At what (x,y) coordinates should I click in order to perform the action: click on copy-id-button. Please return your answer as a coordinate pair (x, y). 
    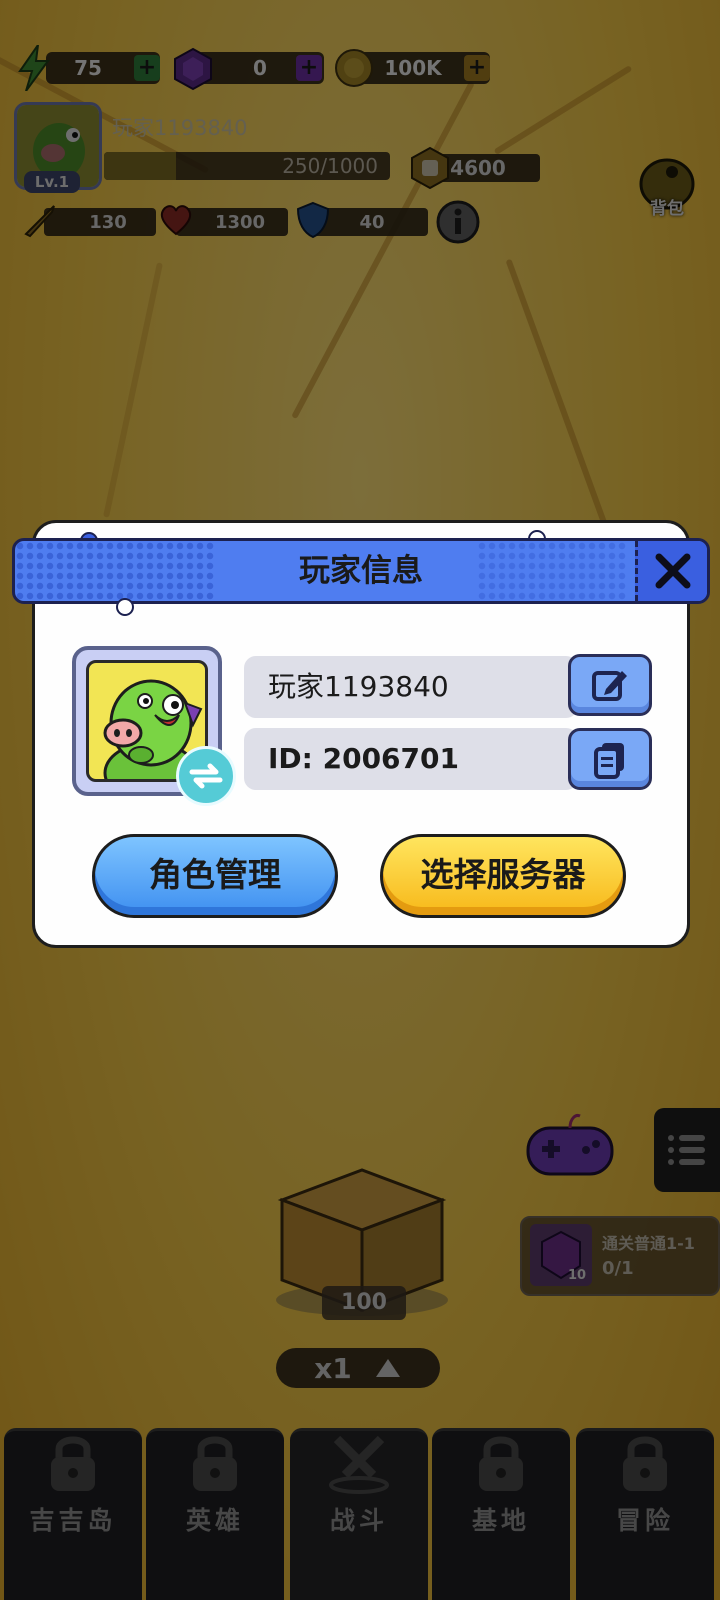
    Looking at the image, I should click on (610, 759).